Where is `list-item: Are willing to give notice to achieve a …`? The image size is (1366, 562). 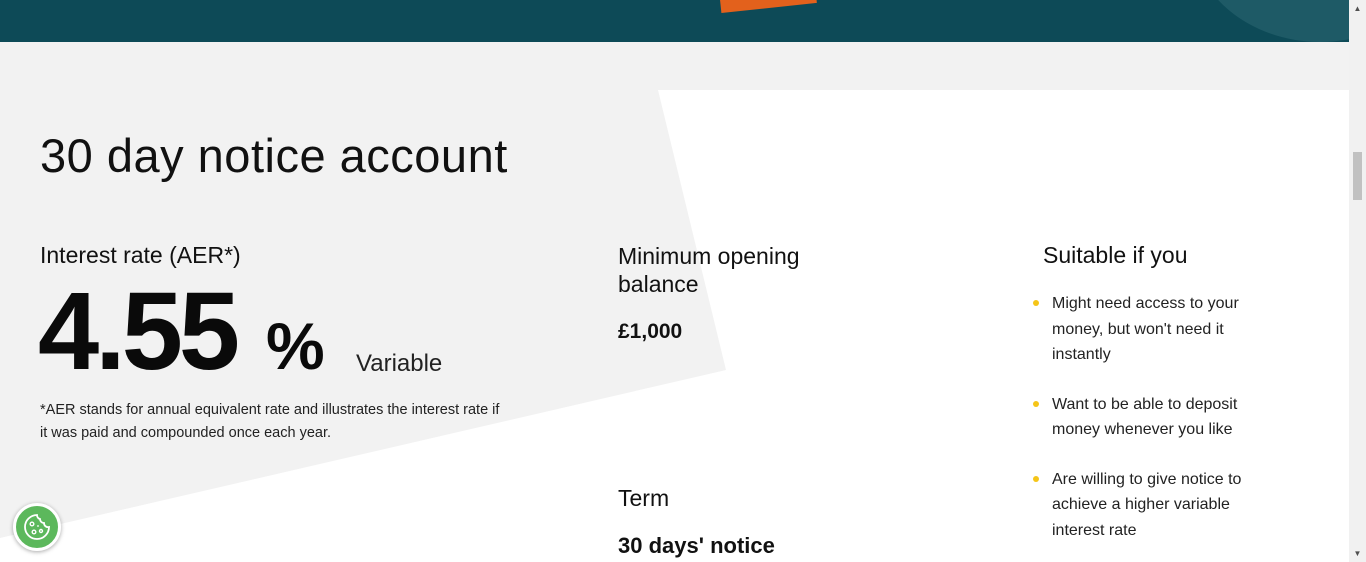 list-item: Are willing to give notice to achieve a … is located at coordinates (1148, 505).